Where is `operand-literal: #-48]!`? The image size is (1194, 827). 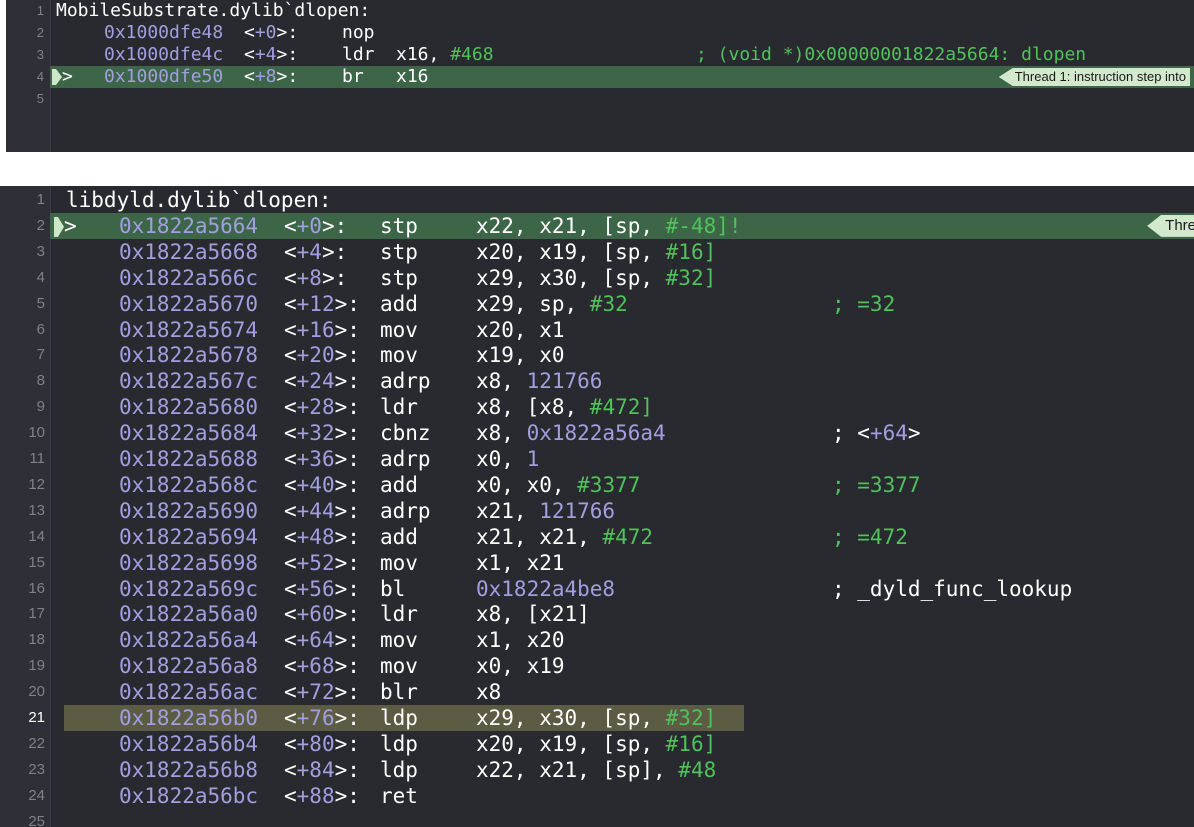
operand-literal: #-48]! is located at coordinates (703, 225).